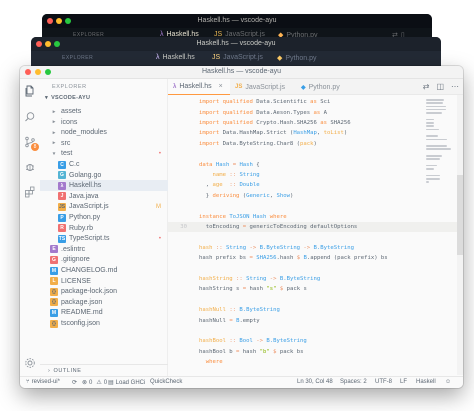 The width and height of the screenshot is (474, 411). I want to click on code-line: hashBool b = hash "b" $ pack bs, so click(313, 352).